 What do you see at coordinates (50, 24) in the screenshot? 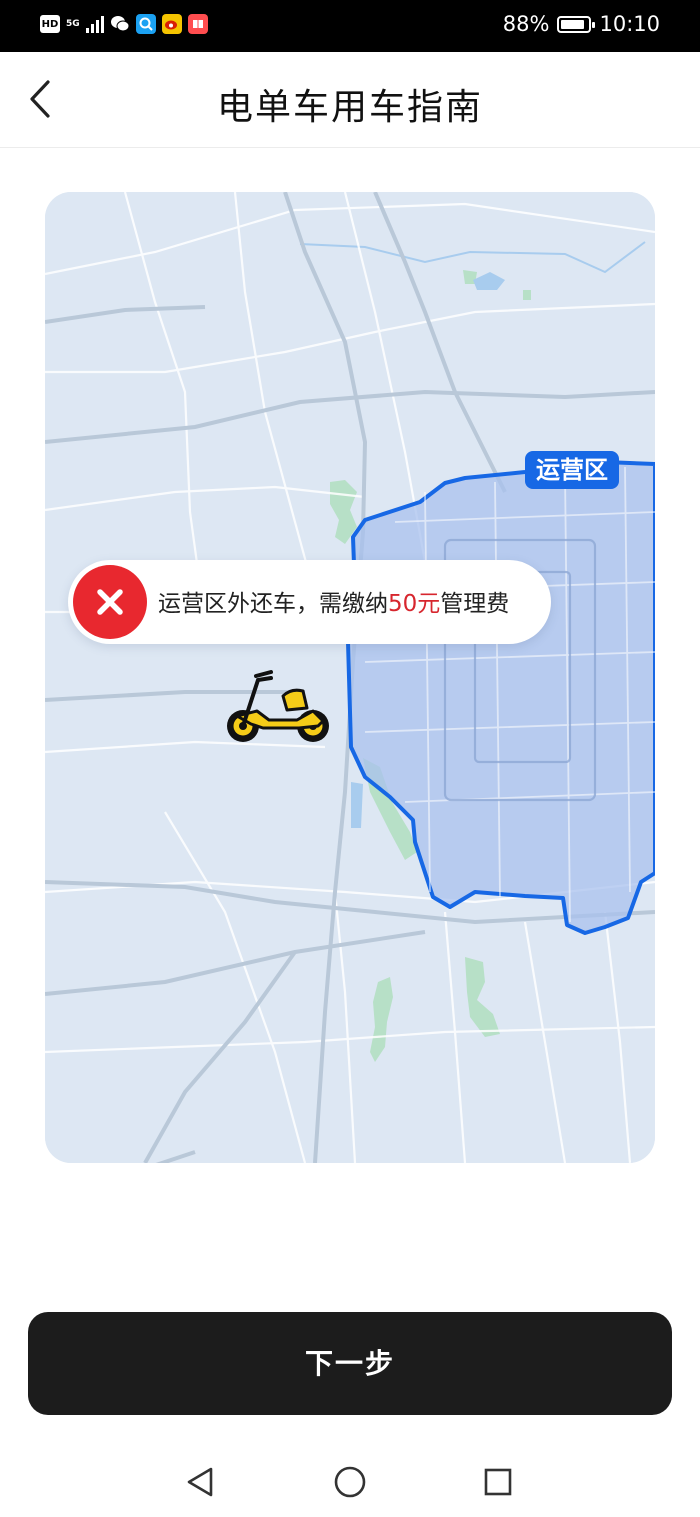
I see `hd-badge: HD` at bounding box center [50, 24].